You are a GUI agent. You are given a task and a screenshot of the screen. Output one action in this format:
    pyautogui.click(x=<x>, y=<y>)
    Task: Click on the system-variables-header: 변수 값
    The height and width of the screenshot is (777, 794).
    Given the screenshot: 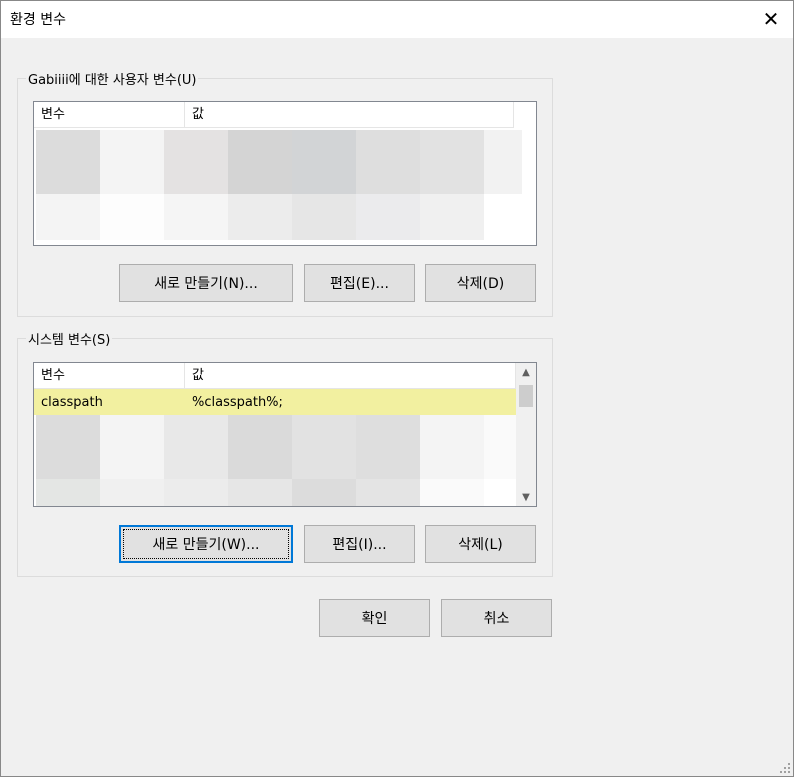 What is the action you would take?
    pyautogui.click(x=275, y=376)
    